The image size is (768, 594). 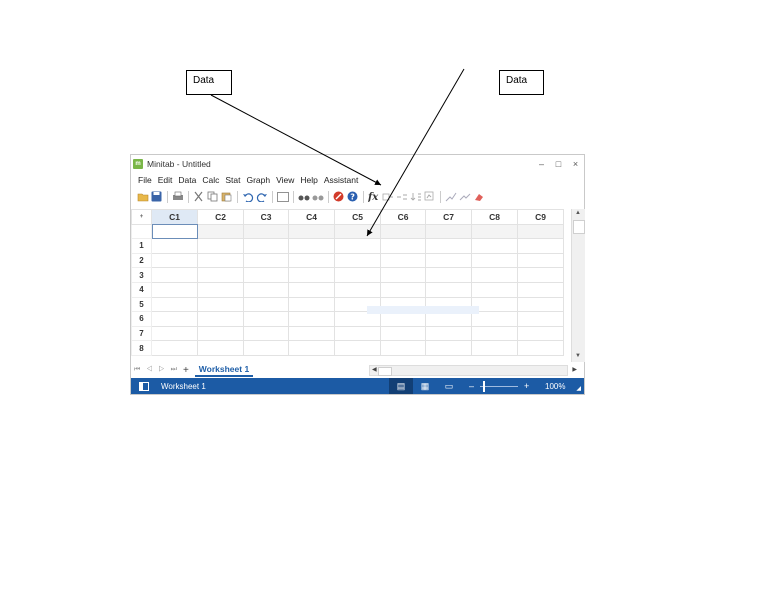 What do you see at coordinates (540, 217) in the screenshot?
I see `column-header-c9: C9` at bounding box center [540, 217].